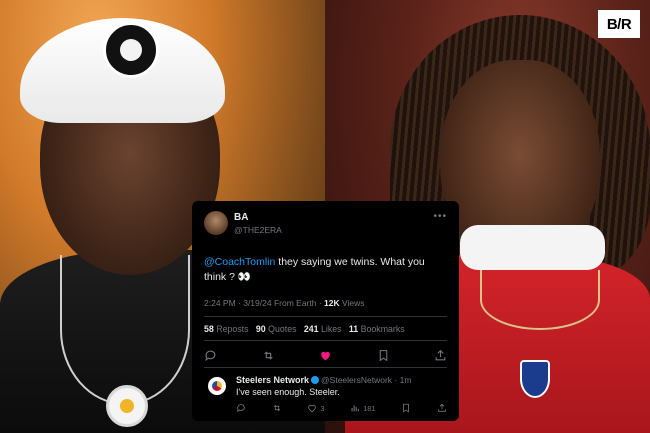 Image resolution: width=650 pixels, height=433 pixels. I want to click on reply-time: 1m, so click(405, 380).